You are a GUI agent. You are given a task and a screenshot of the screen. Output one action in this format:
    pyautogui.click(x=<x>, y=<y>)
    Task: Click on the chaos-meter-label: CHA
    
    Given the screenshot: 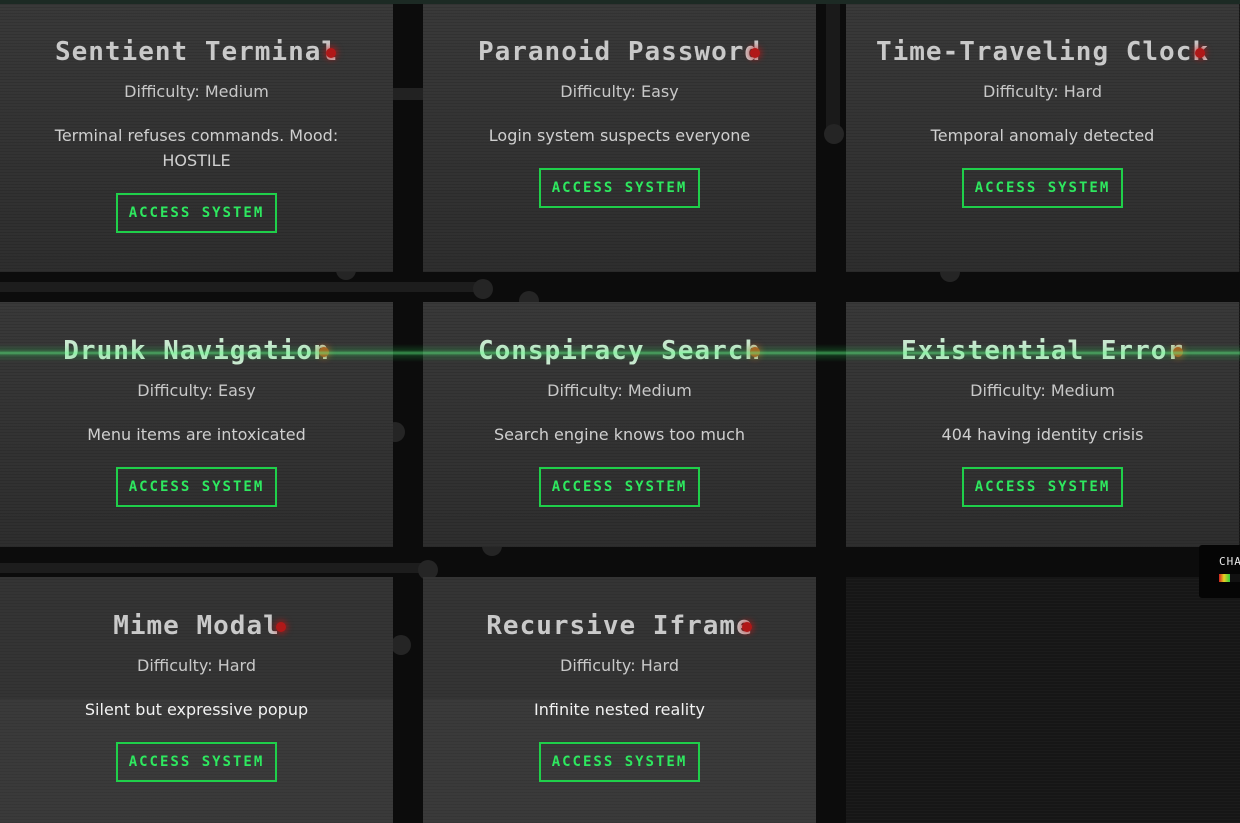 What is the action you would take?
    pyautogui.click(x=1229, y=561)
    